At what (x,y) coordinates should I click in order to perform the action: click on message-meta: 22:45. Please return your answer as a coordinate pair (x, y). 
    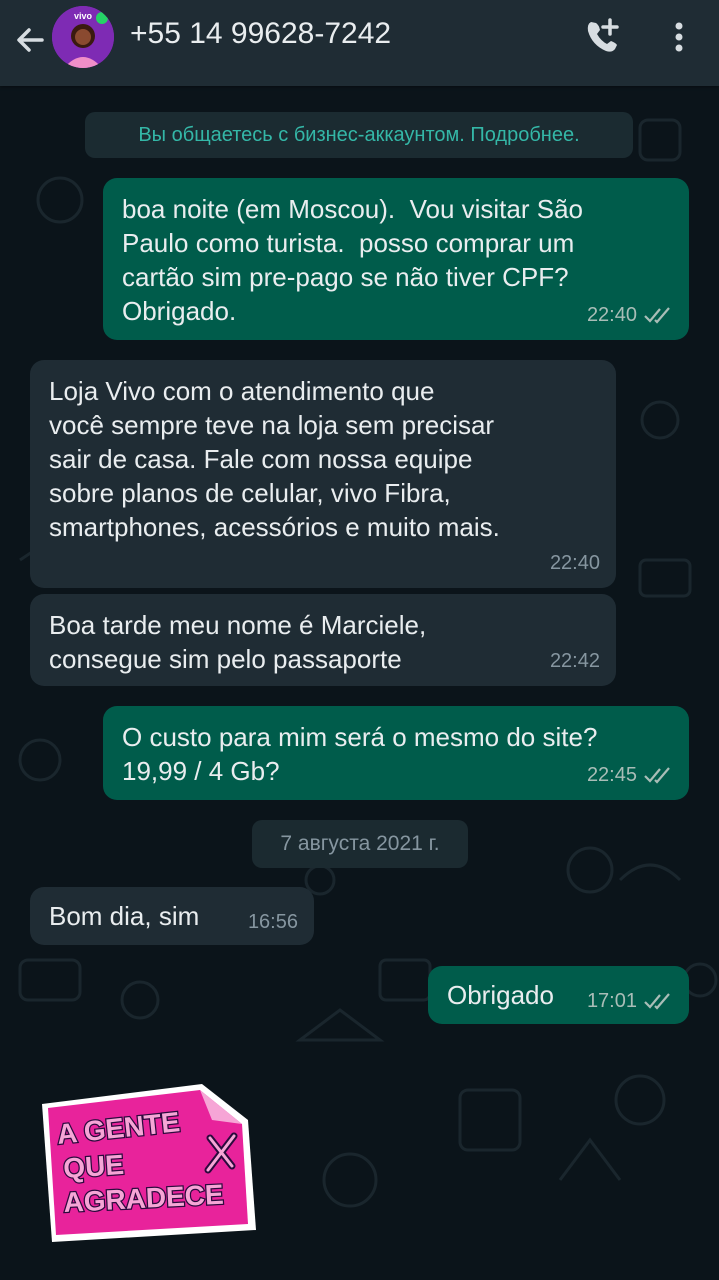
    Looking at the image, I should click on (630, 775).